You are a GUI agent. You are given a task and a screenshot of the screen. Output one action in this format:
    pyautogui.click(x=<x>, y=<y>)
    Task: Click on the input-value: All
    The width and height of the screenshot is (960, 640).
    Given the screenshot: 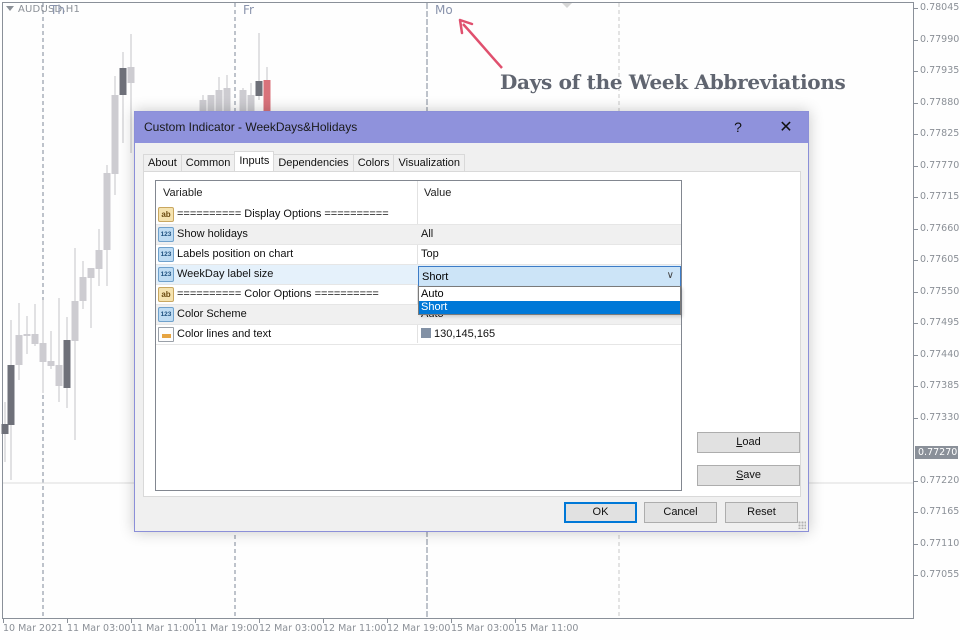 What is the action you would take?
    pyautogui.click(x=427, y=234)
    